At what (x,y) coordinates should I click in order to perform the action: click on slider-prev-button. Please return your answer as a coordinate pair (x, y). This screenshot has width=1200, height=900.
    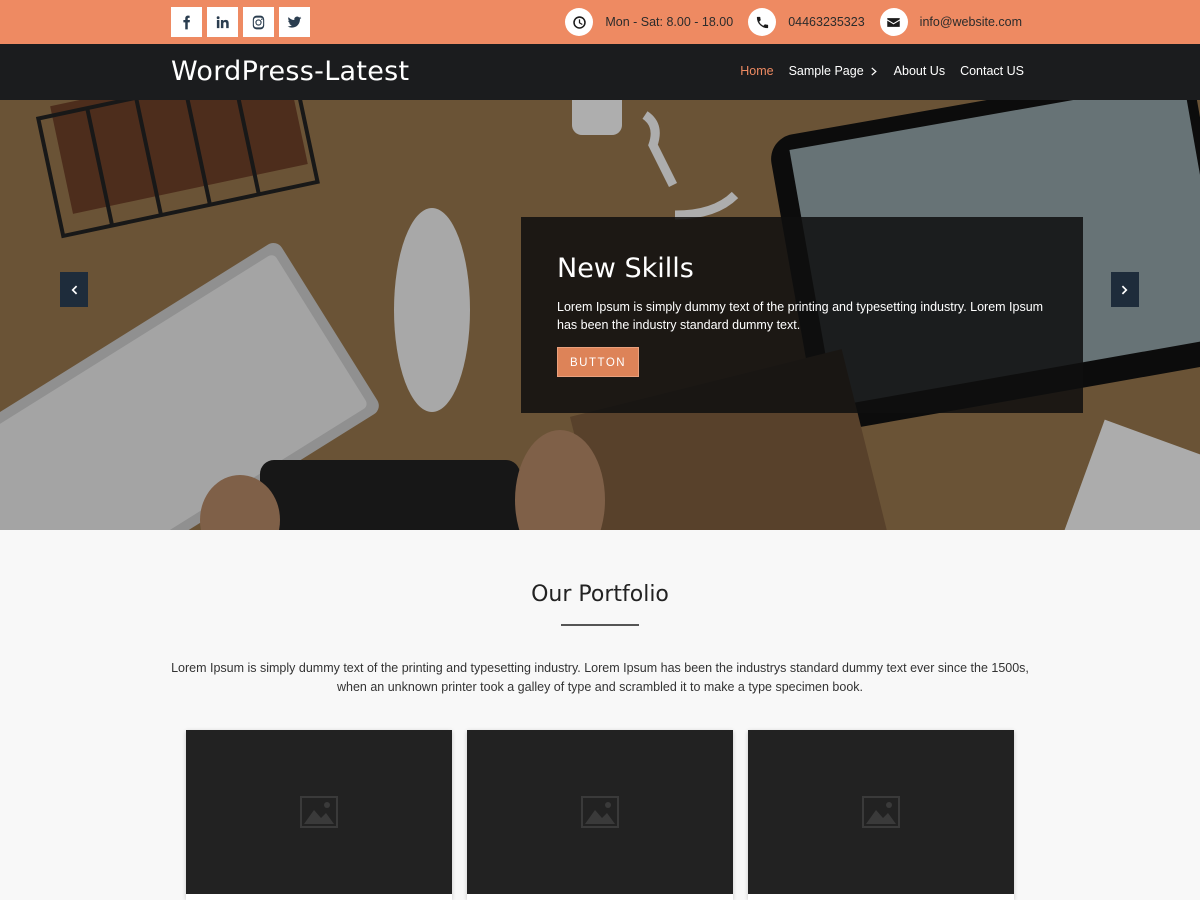
    Looking at the image, I should click on (74, 289).